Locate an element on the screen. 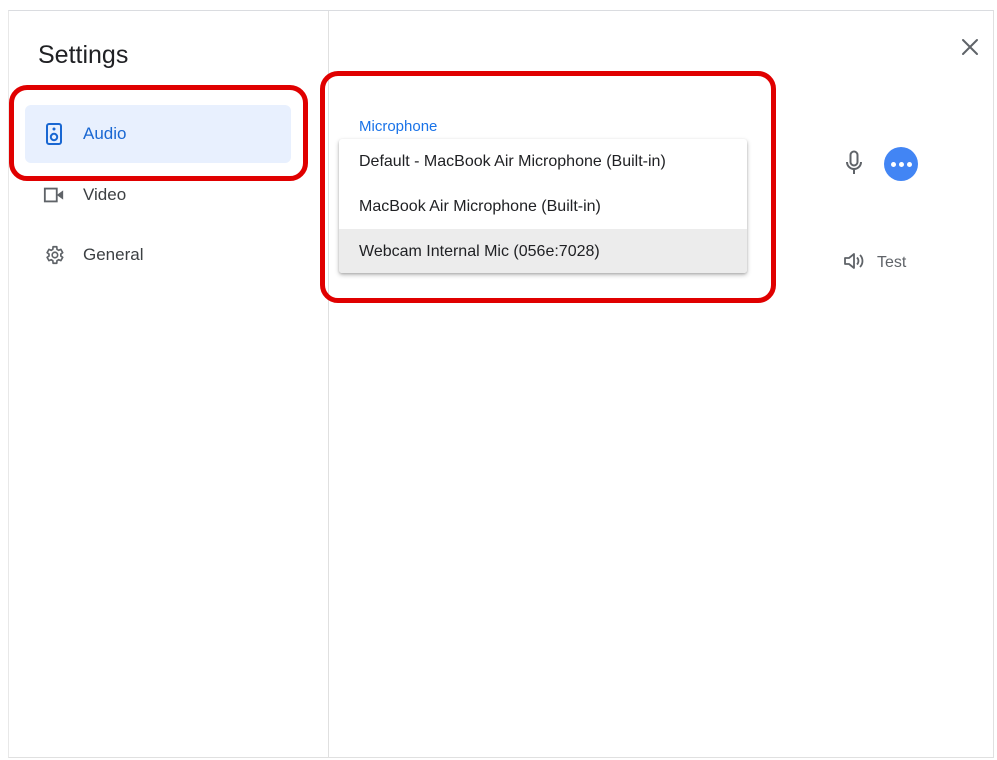 The image size is (997, 760). sidebar-item-audio: Audio is located at coordinates (158, 134).